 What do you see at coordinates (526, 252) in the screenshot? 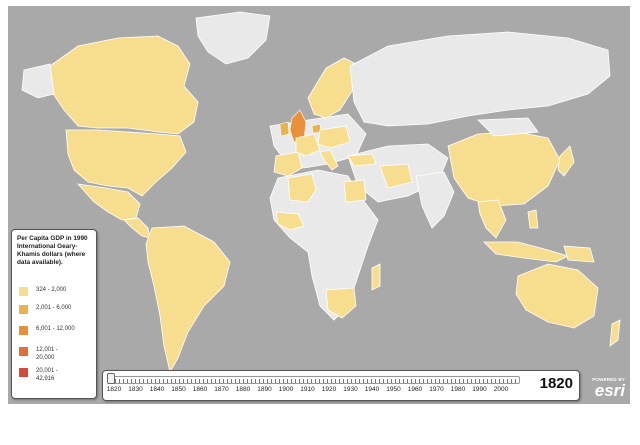
I see `indonesia` at bounding box center [526, 252].